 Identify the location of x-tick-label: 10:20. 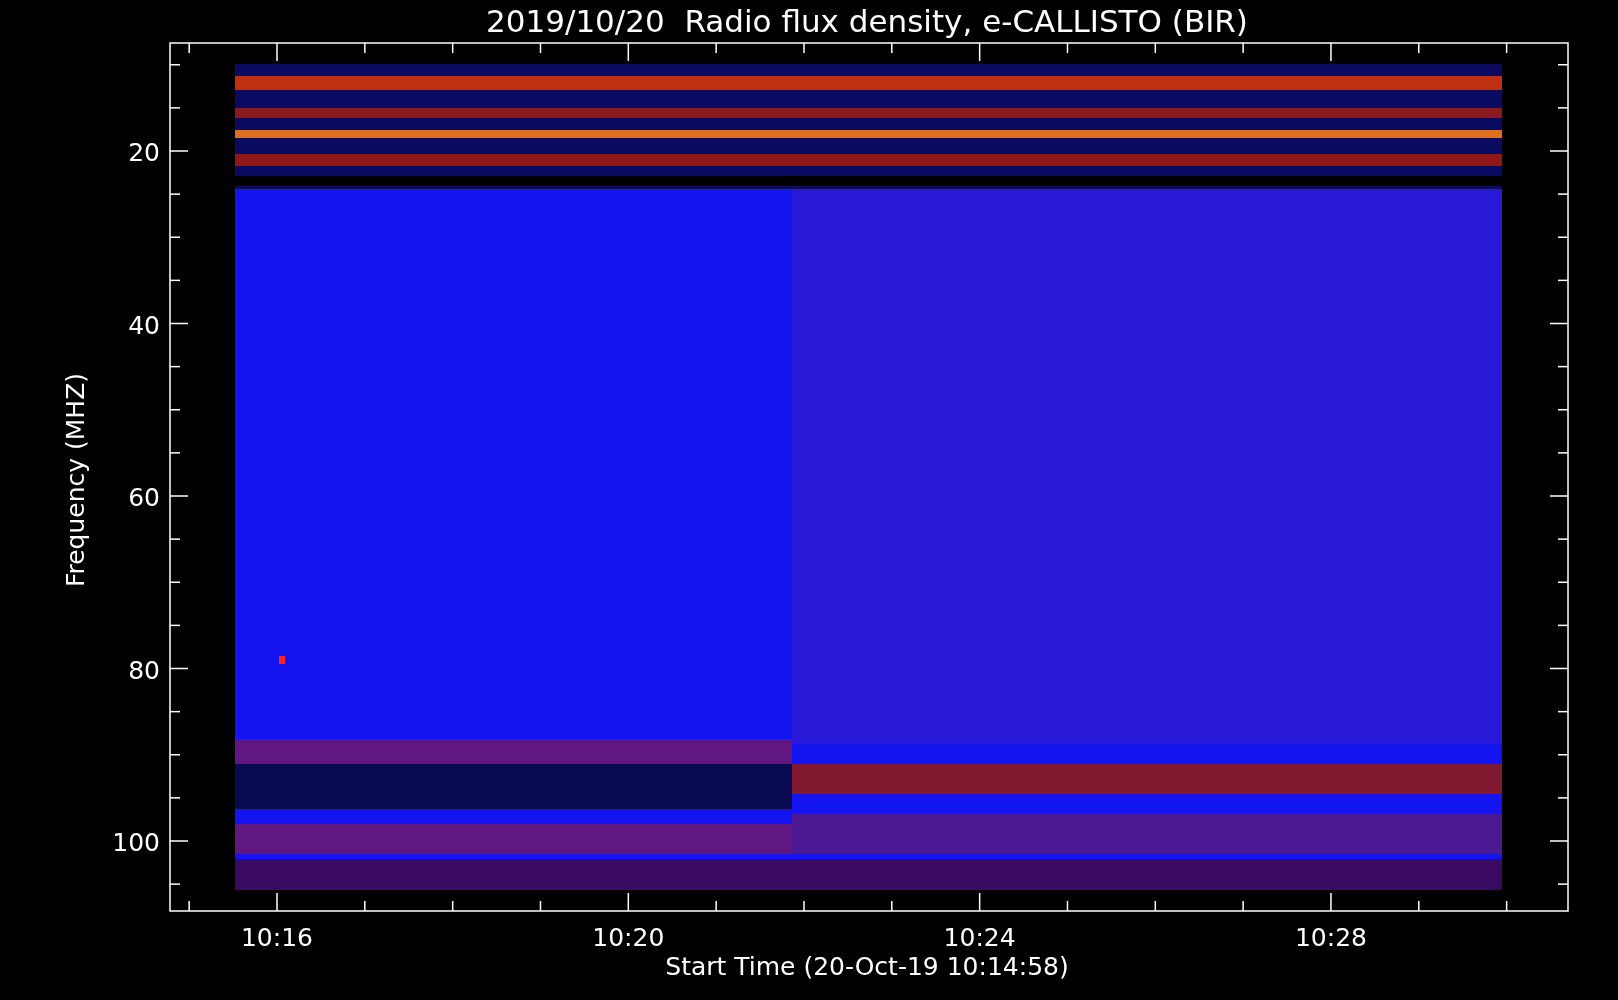
(628, 937).